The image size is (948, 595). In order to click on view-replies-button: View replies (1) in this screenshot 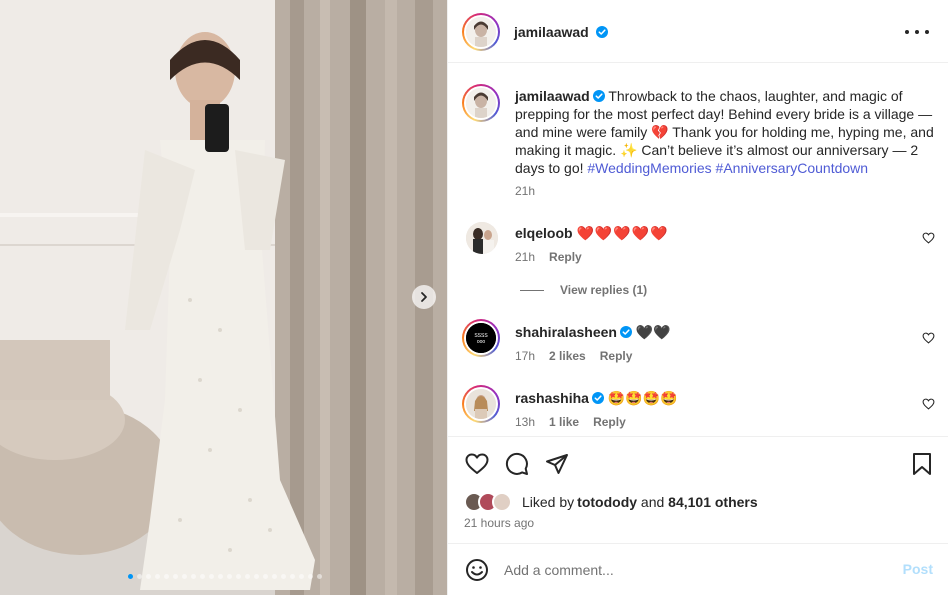, I will do `click(583, 290)`.